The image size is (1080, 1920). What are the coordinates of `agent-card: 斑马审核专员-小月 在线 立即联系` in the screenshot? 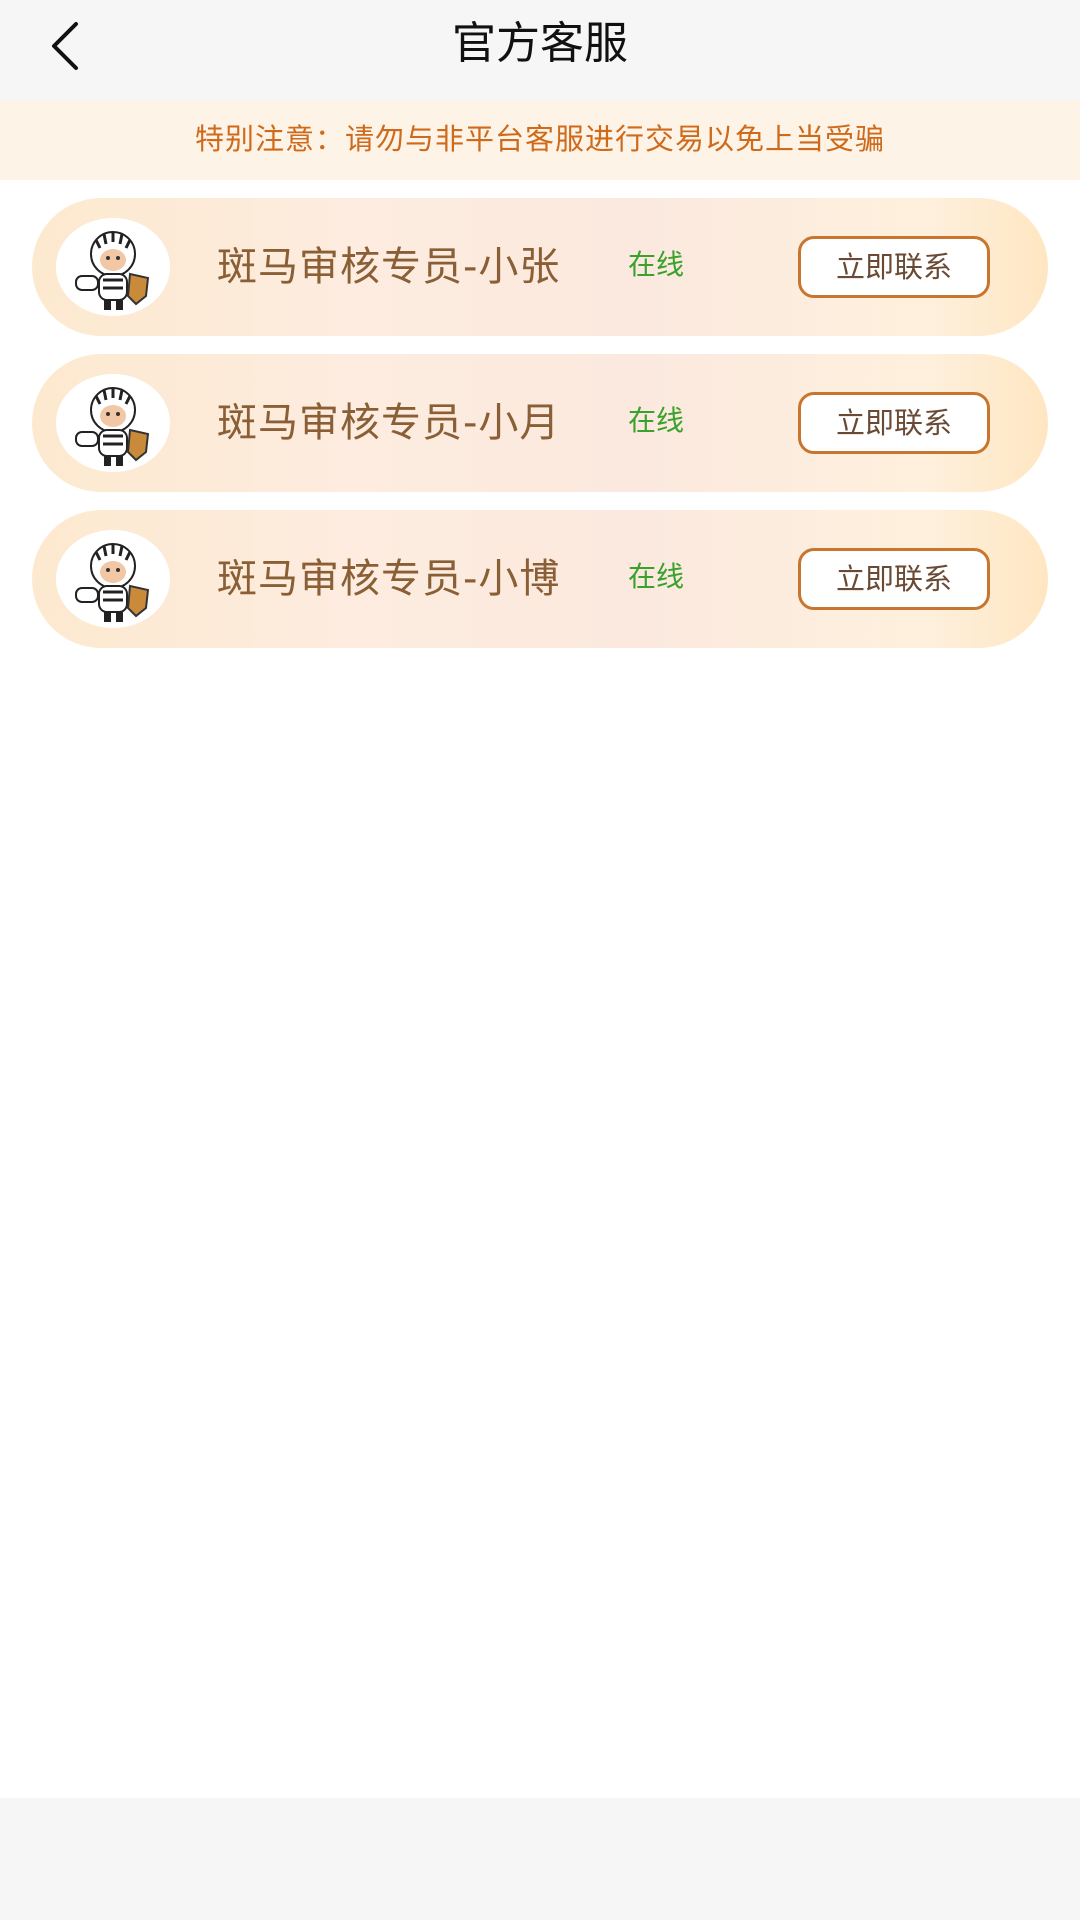 It's located at (540, 423).